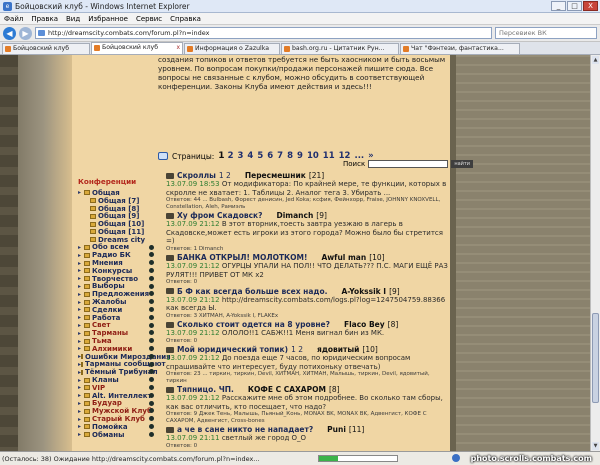  Describe the element at coordinates (117, 318) in the screenshot. I see `sidebar-item: ▸ Работа` at that location.